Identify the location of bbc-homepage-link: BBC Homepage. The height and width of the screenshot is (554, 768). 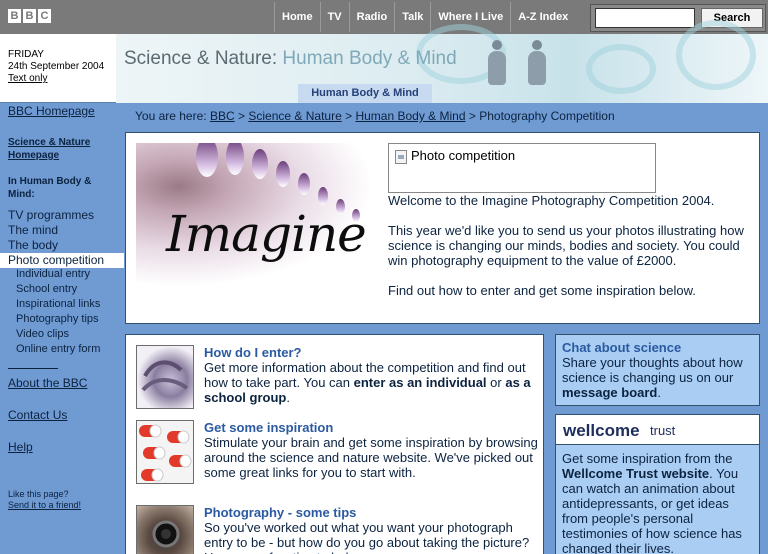
(51, 111).